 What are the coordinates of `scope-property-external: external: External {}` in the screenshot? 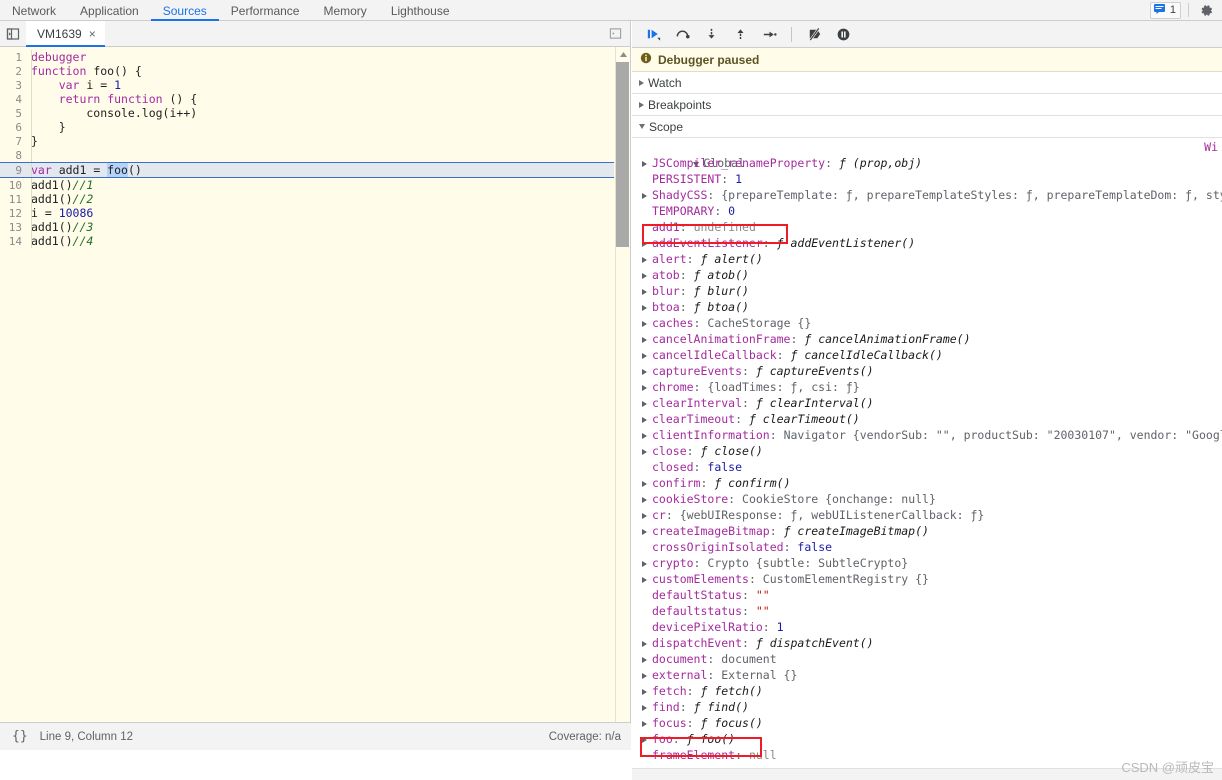 It's located at (927, 675).